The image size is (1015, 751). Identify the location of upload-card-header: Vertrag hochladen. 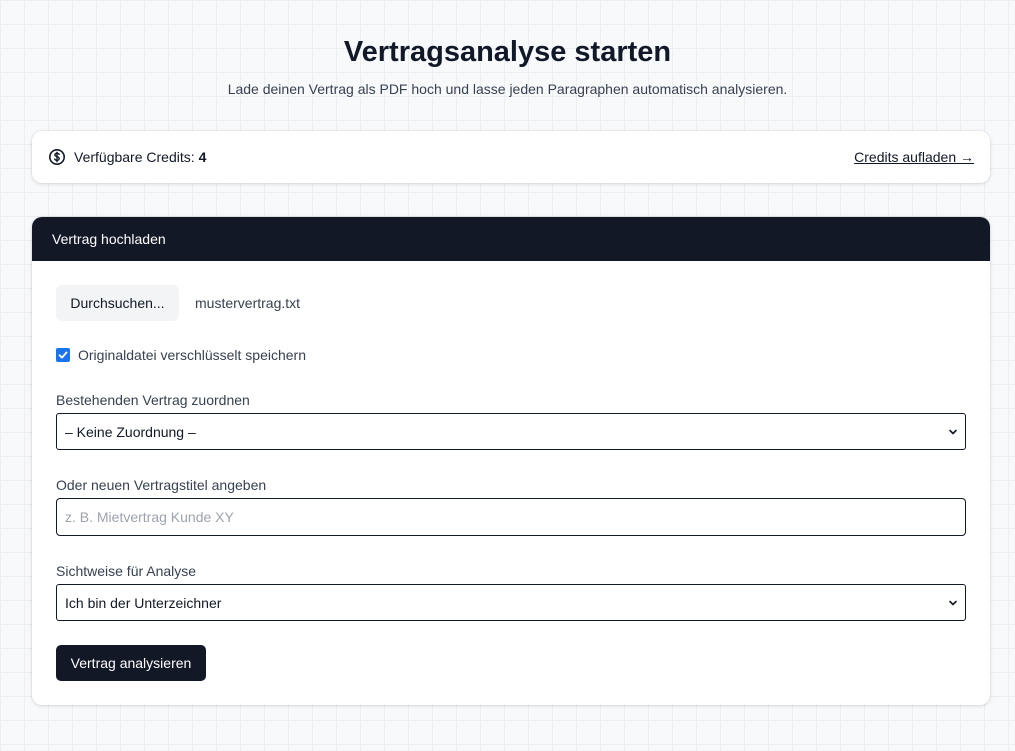
(511, 239).